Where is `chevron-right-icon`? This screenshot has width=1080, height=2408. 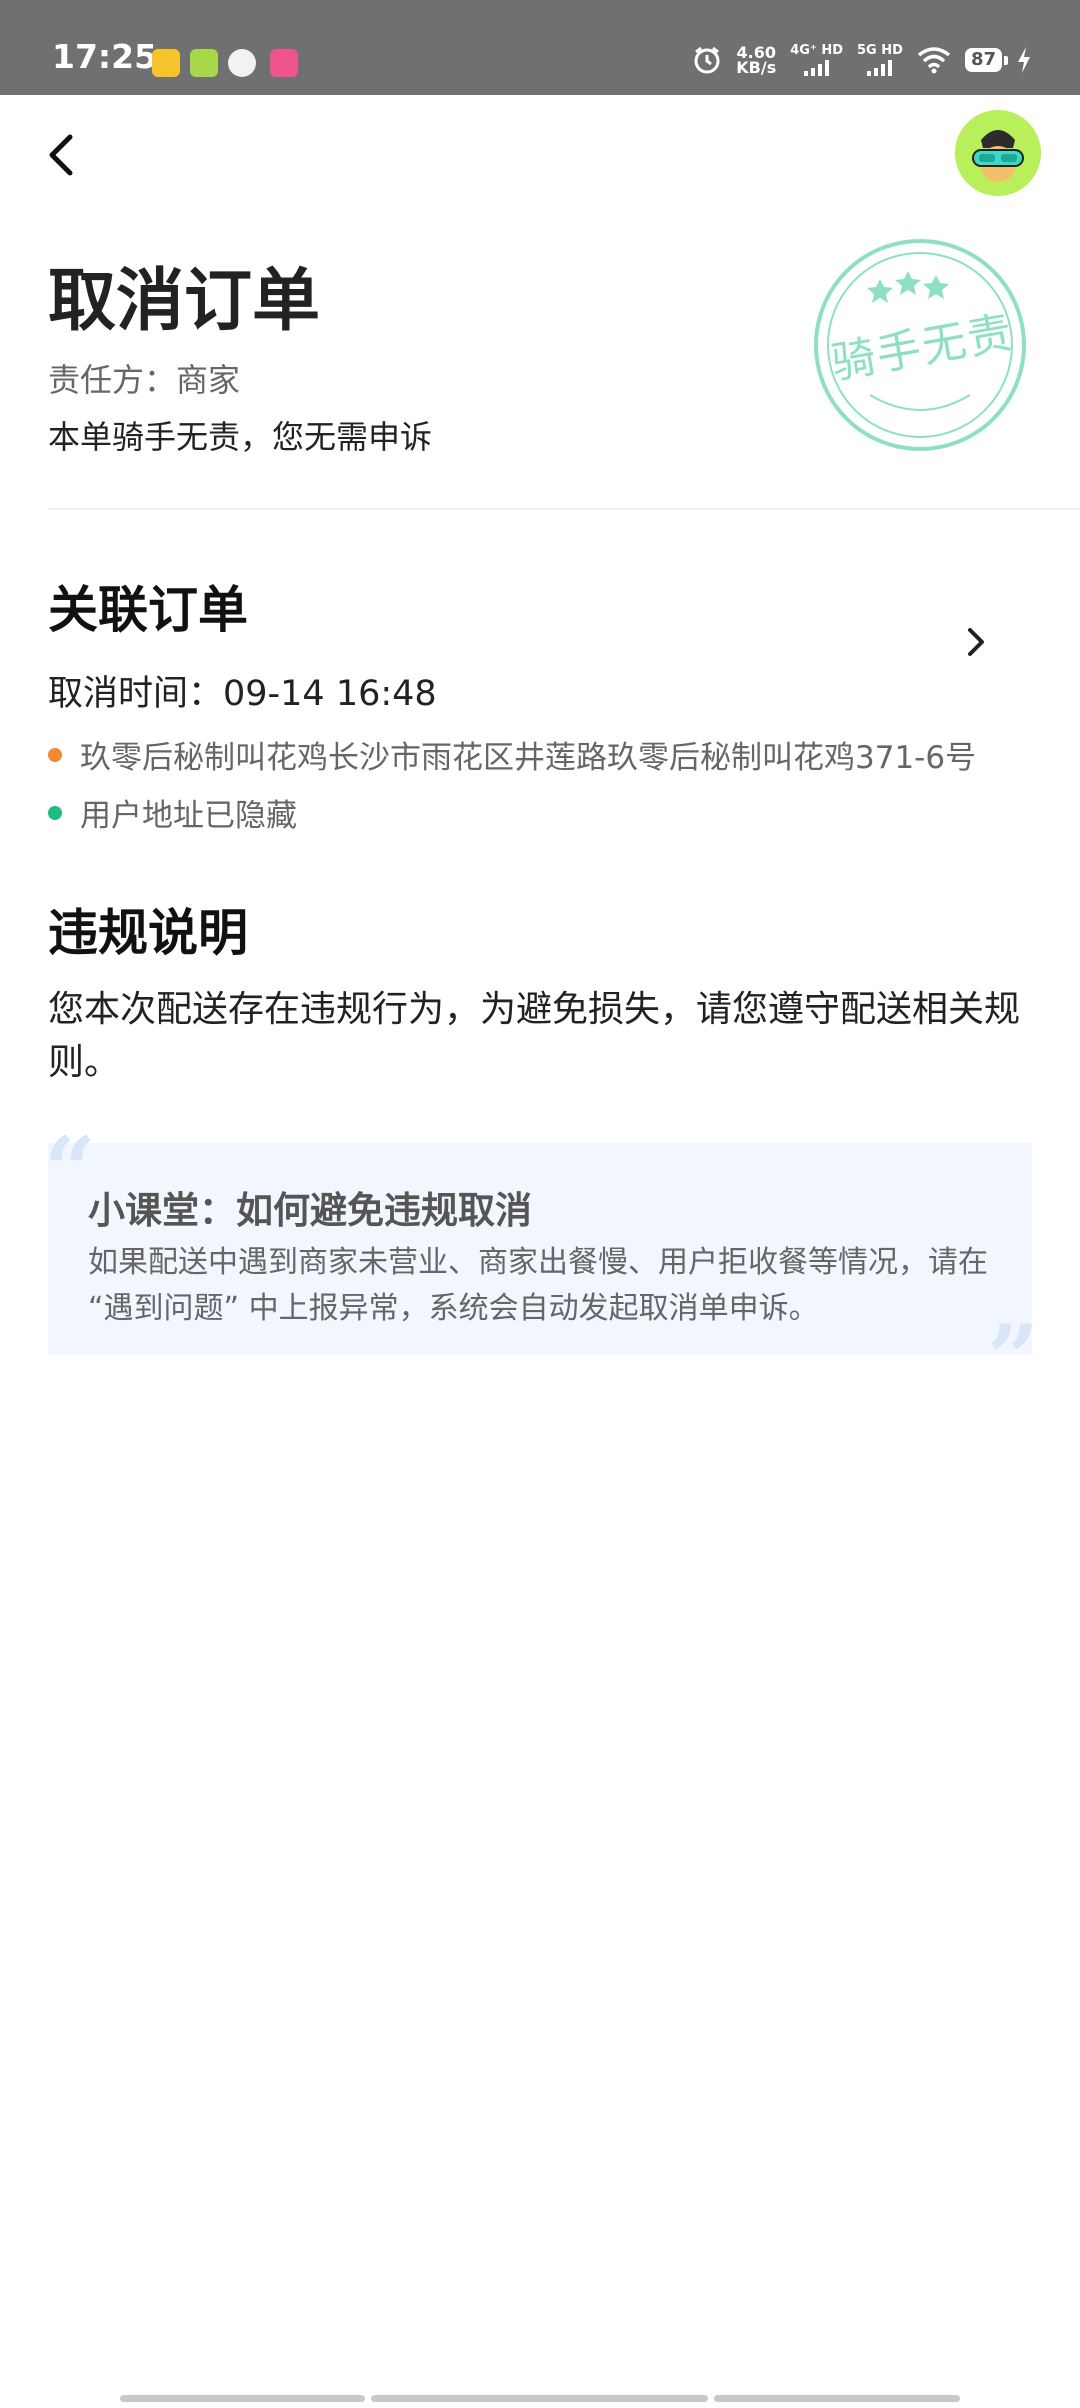 chevron-right-icon is located at coordinates (976, 642).